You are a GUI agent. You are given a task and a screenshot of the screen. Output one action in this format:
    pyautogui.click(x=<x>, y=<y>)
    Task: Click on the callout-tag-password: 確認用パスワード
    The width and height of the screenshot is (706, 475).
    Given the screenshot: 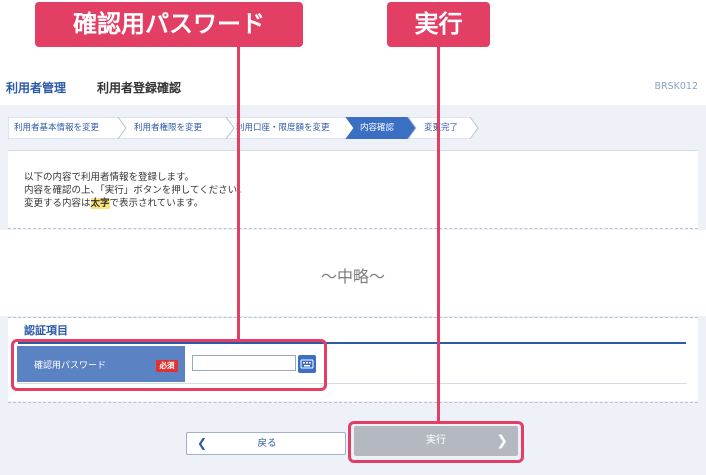 What is the action you would take?
    pyautogui.click(x=169, y=24)
    